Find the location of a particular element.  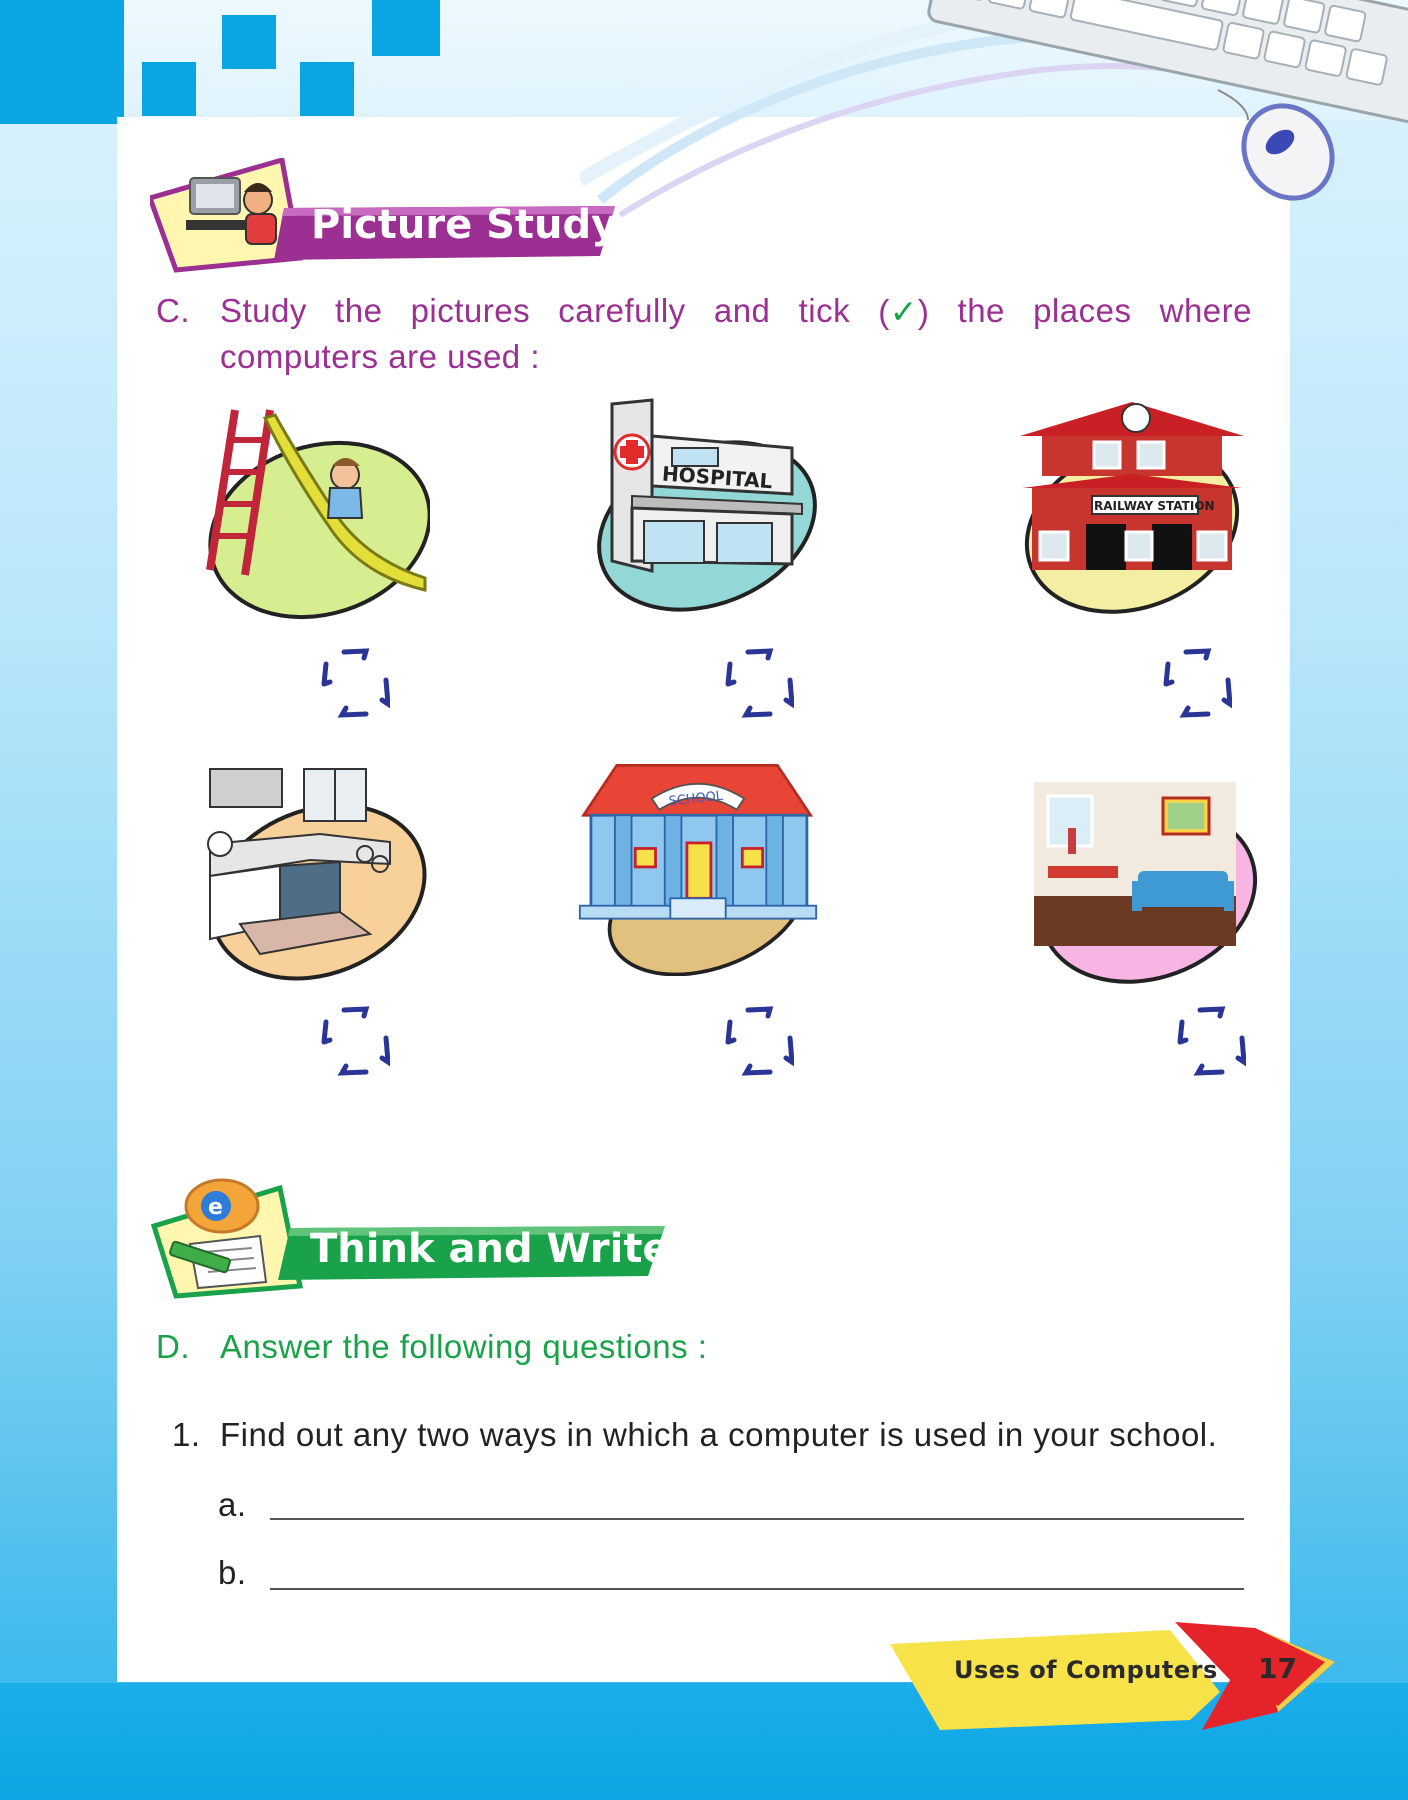

answer-label-b: b. is located at coordinates (232, 1572).